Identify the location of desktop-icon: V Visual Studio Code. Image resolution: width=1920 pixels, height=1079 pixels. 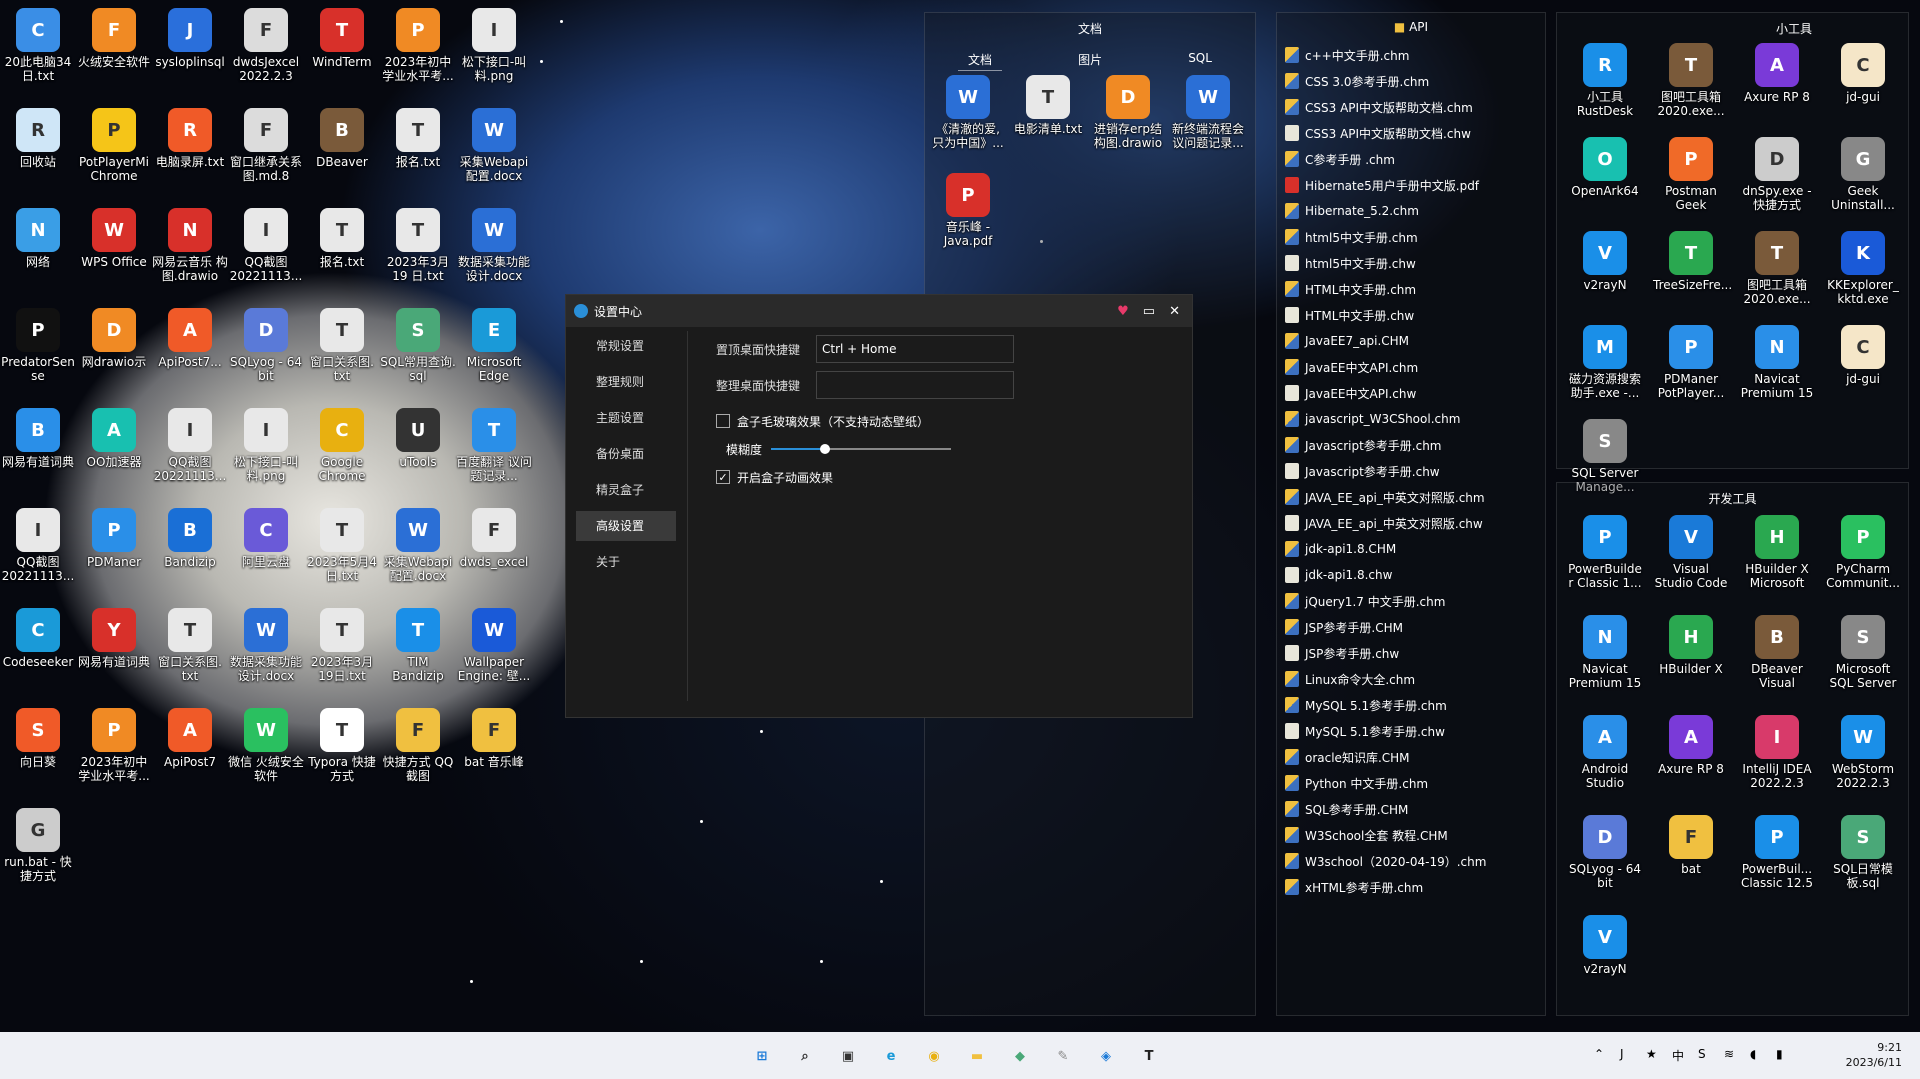
(1691, 552).